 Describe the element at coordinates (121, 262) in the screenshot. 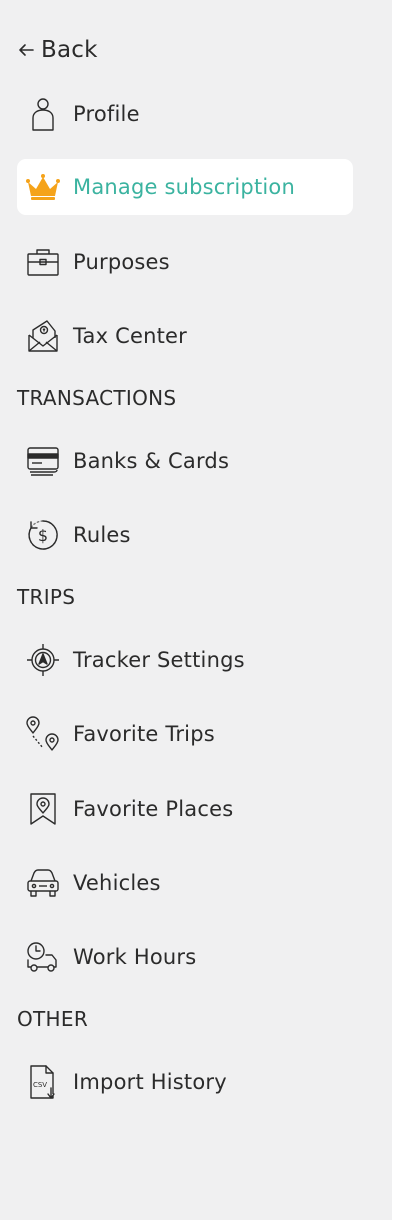

I see `sidebar-item-label: Purposes` at that location.